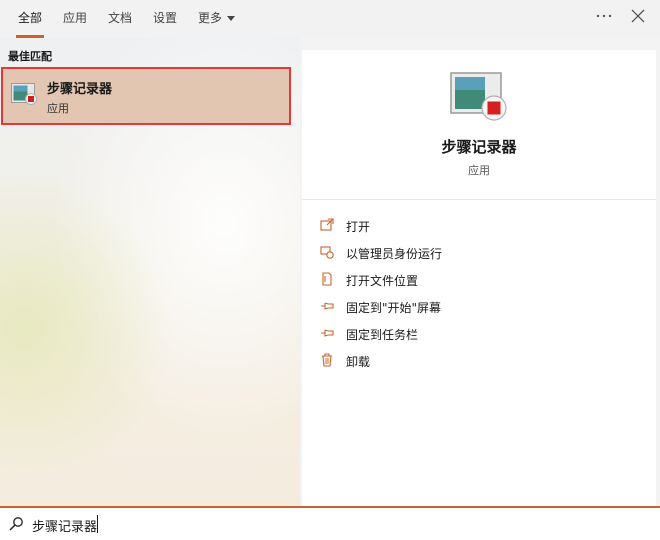 This screenshot has width=660, height=540. What do you see at coordinates (327, 279) in the screenshot?
I see `file-location-icon` at bounding box center [327, 279].